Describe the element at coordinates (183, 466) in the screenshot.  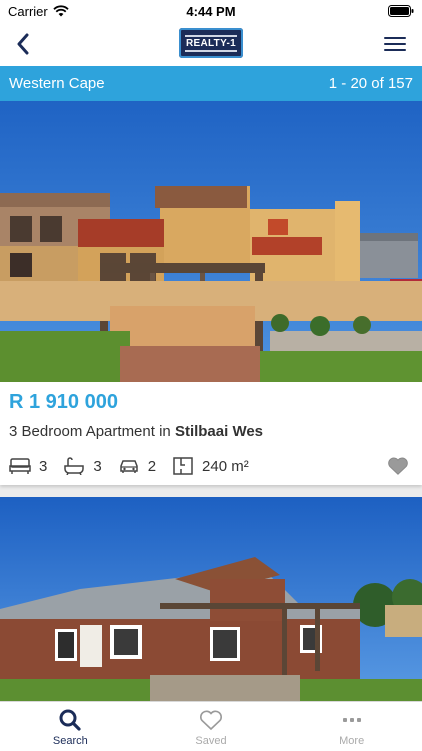
I see `floor-plan-icon` at that location.